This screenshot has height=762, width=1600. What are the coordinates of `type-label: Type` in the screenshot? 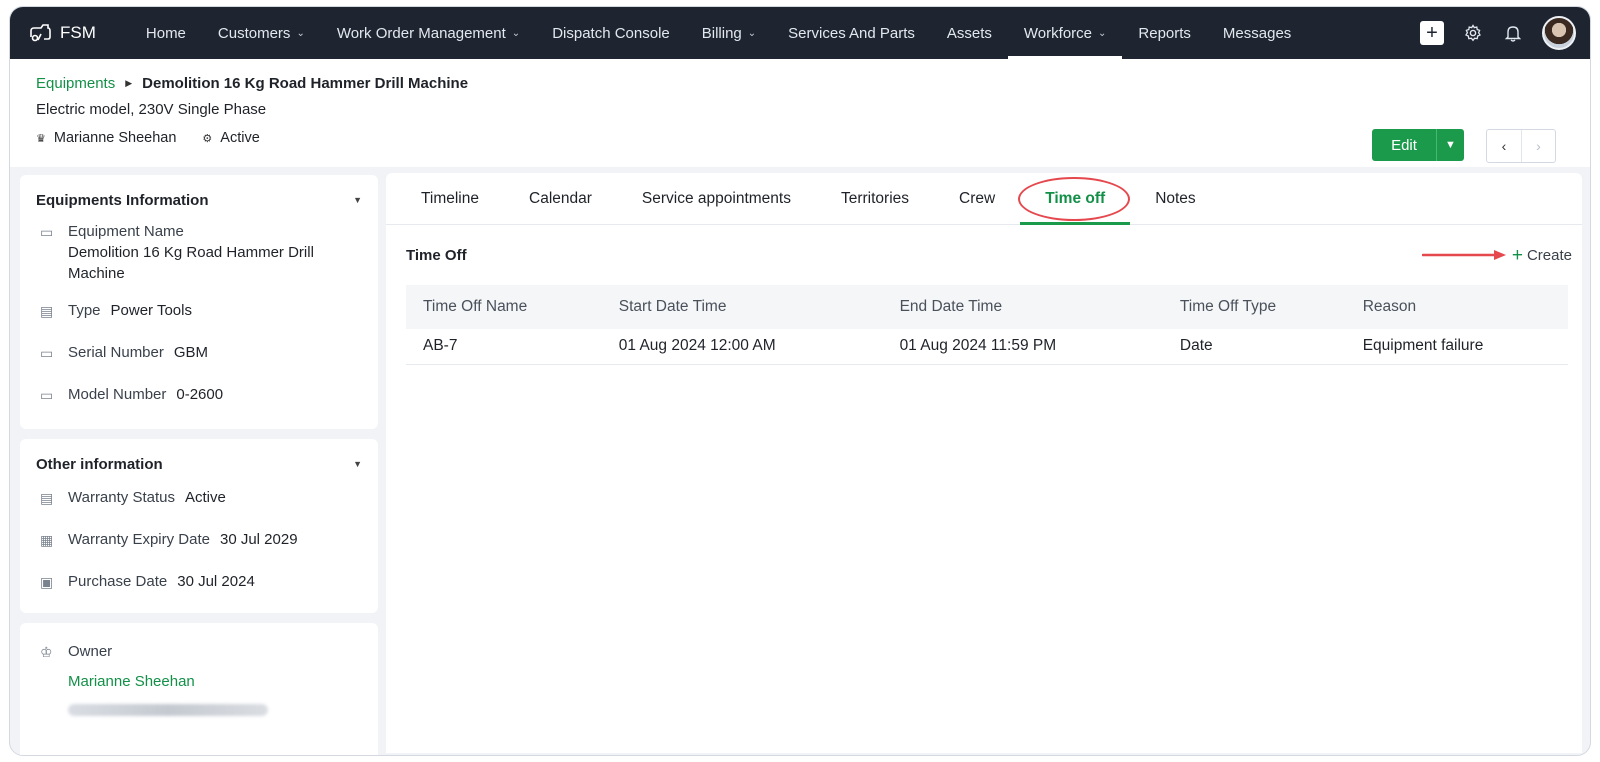 It's located at (84, 310).